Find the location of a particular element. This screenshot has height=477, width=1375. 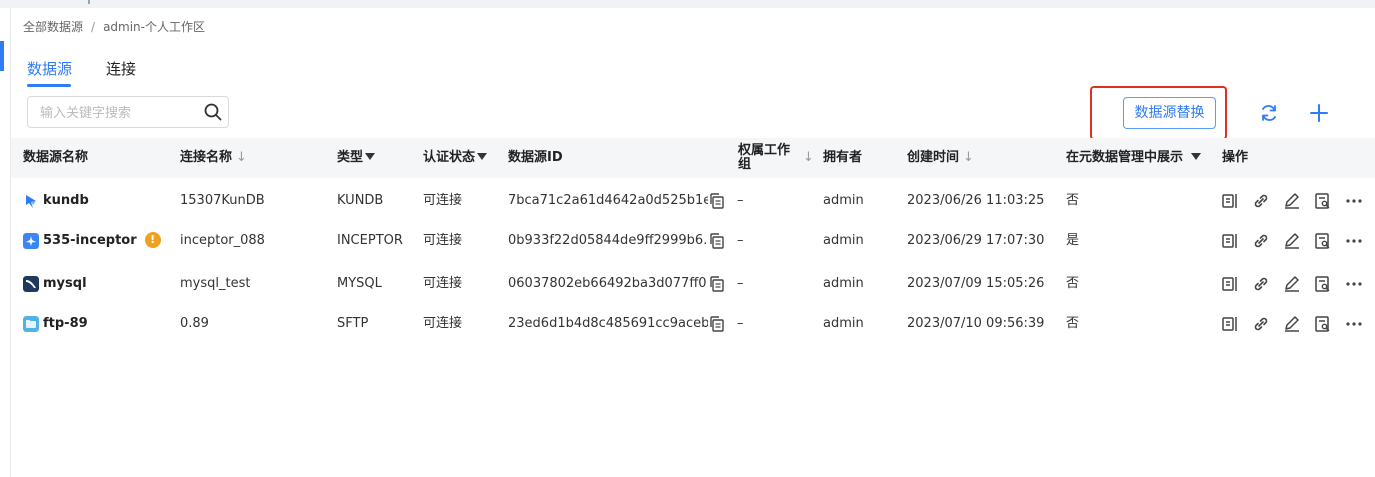

left-nav-edge is located at coordinates (5, 242).